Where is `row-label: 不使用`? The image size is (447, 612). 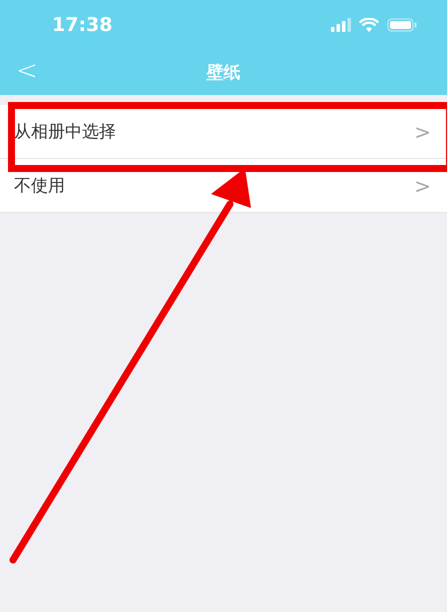
row-label: 不使用 is located at coordinates (39, 186).